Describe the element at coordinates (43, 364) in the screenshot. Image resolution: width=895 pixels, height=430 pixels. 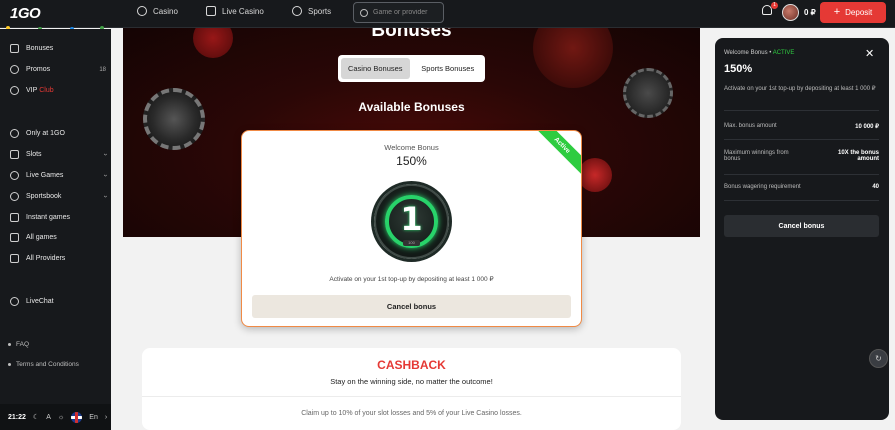
I see `footer-link-terms: Terms and Conditions` at that location.